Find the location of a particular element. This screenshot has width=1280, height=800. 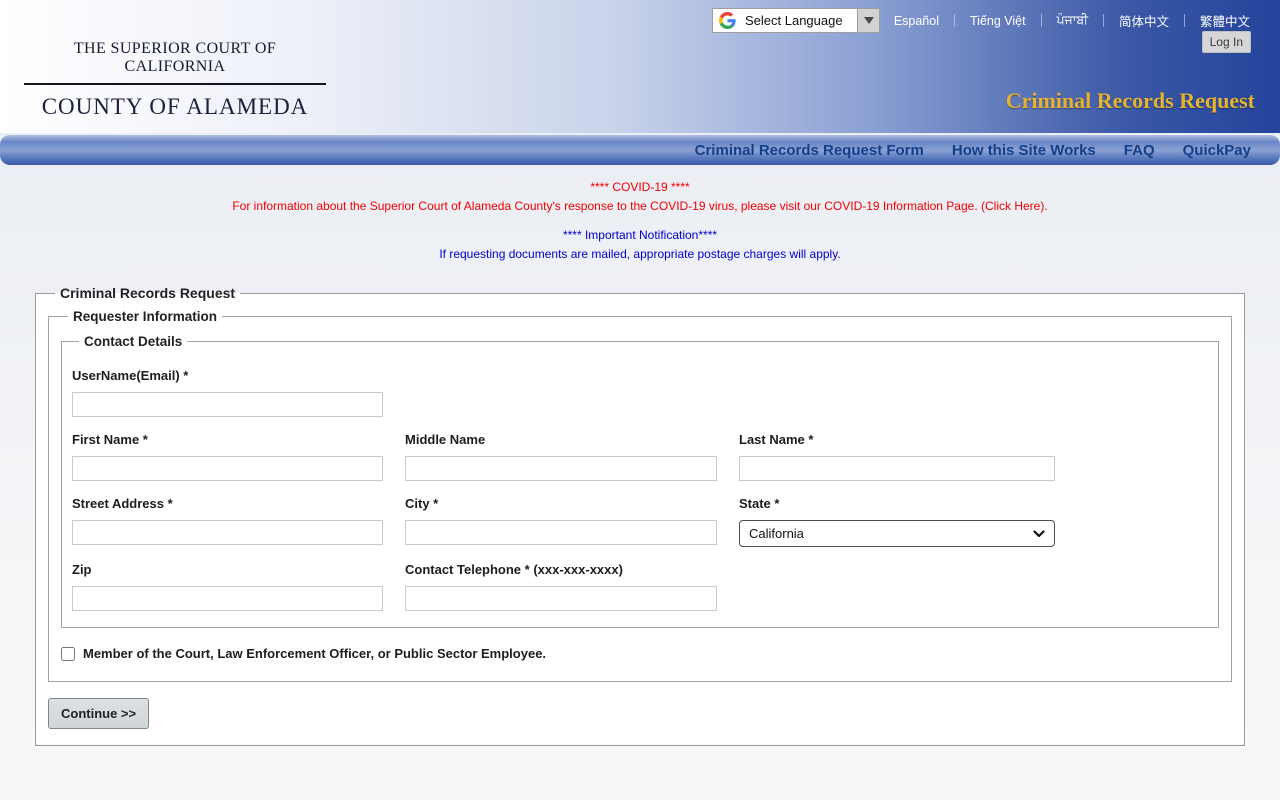

city-field-group: City * is located at coordinates (561, 514).